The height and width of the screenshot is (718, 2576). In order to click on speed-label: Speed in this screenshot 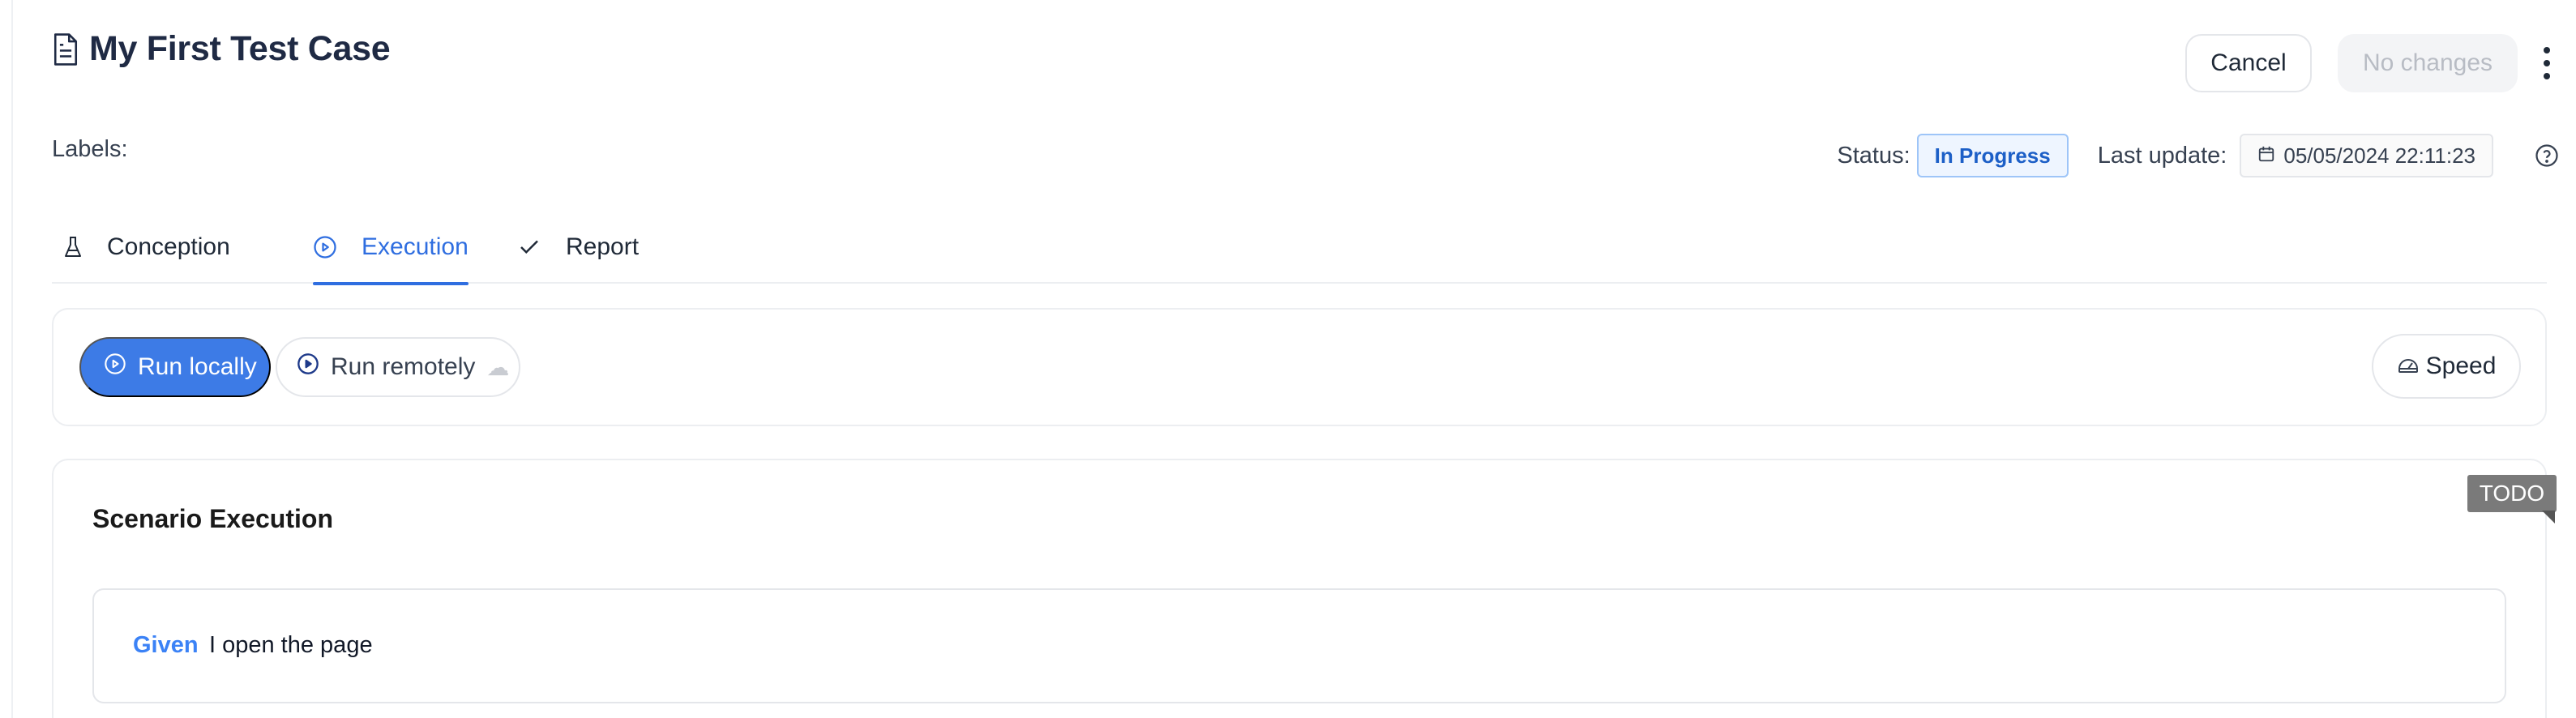, I will do `click(2461, 366)`.